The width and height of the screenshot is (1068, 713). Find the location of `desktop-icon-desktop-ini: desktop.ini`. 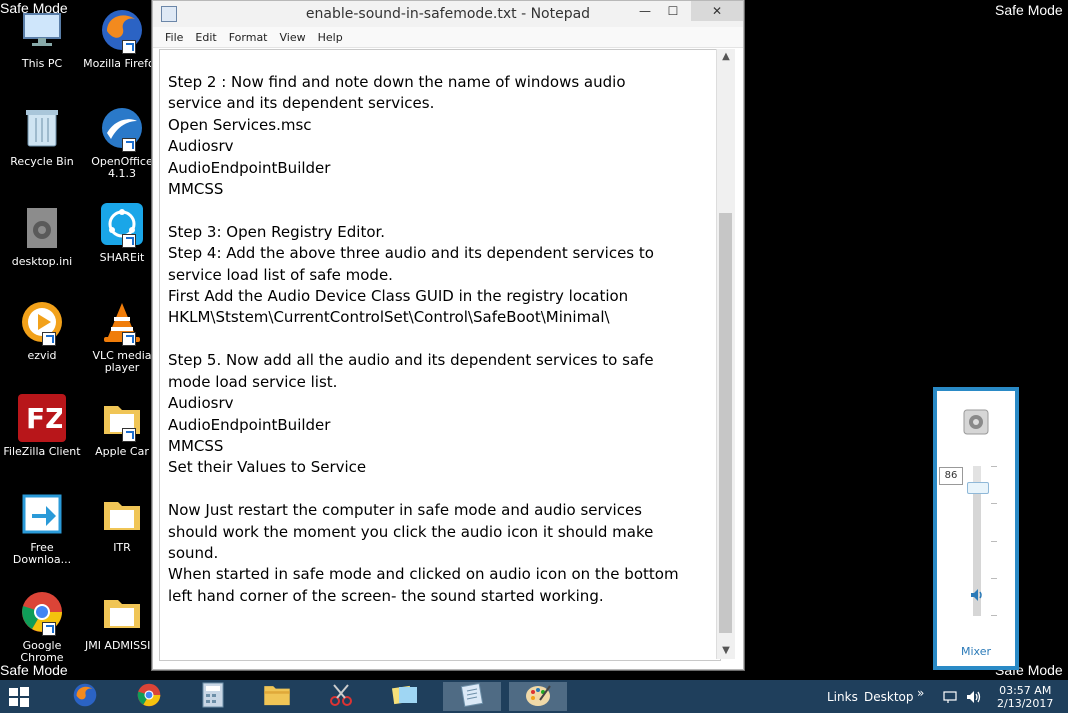

desktop-icon-desktop-ini: desktop.ini is located at coordinates (42, 236).